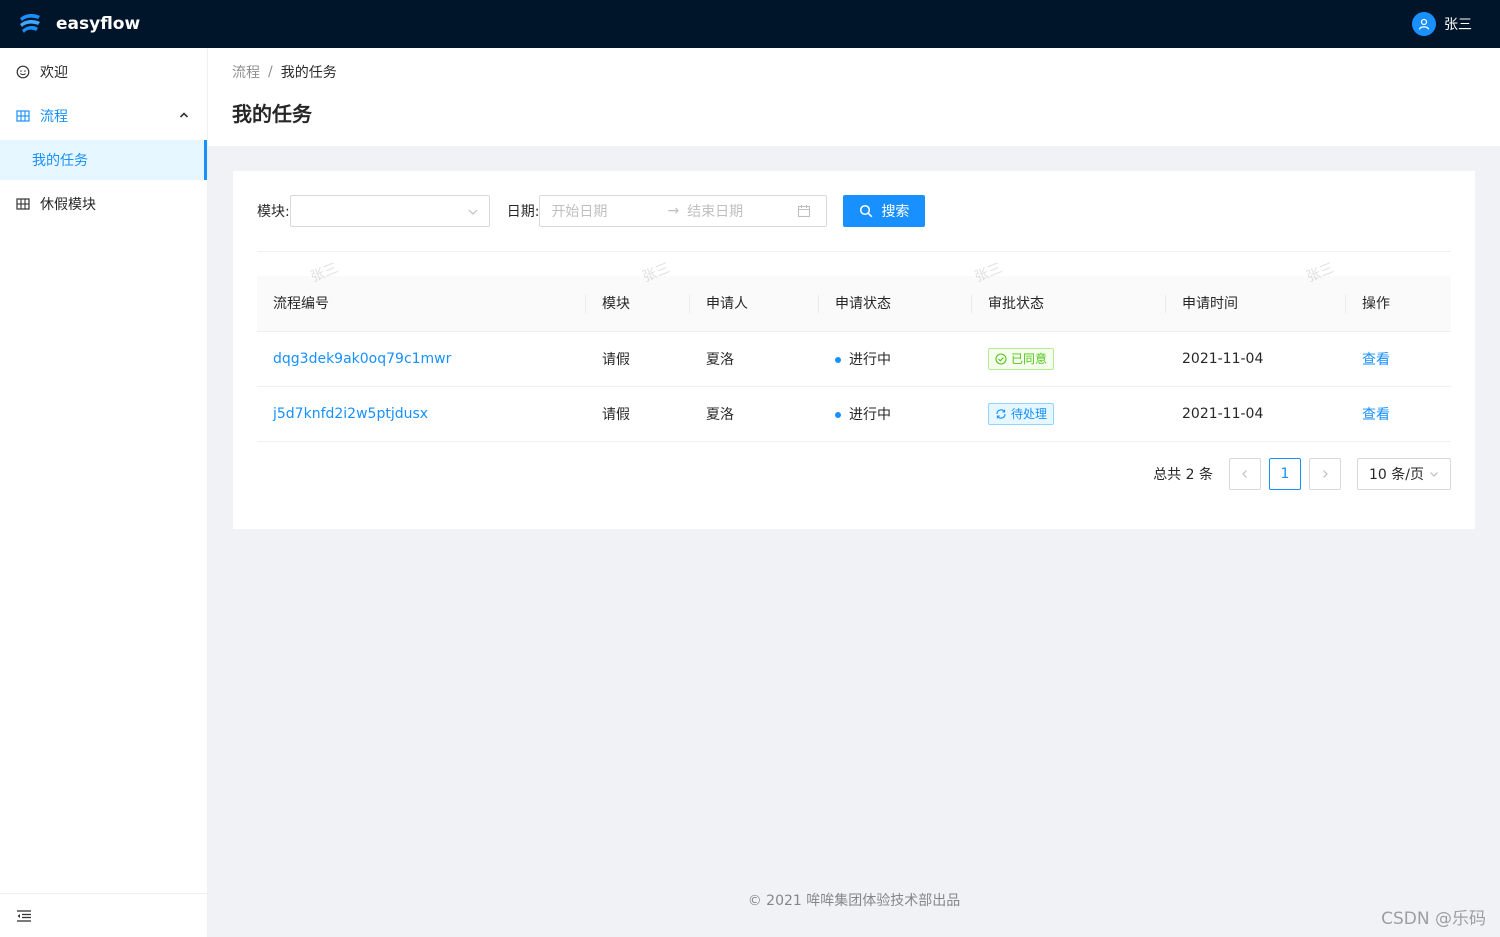 The width and height of the screenshot is (1500, 937). I want to click on process-id-link: j5d7knfd2i2w5ptjdusx, so click(350, 414).